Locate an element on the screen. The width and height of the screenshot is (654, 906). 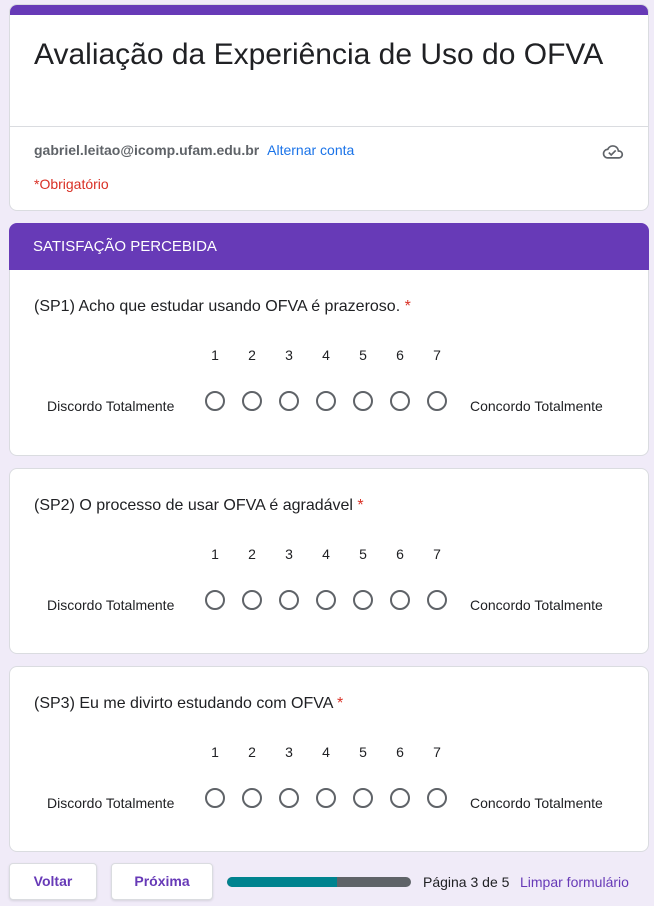
progress-bar is located at coordinates (319, 882).